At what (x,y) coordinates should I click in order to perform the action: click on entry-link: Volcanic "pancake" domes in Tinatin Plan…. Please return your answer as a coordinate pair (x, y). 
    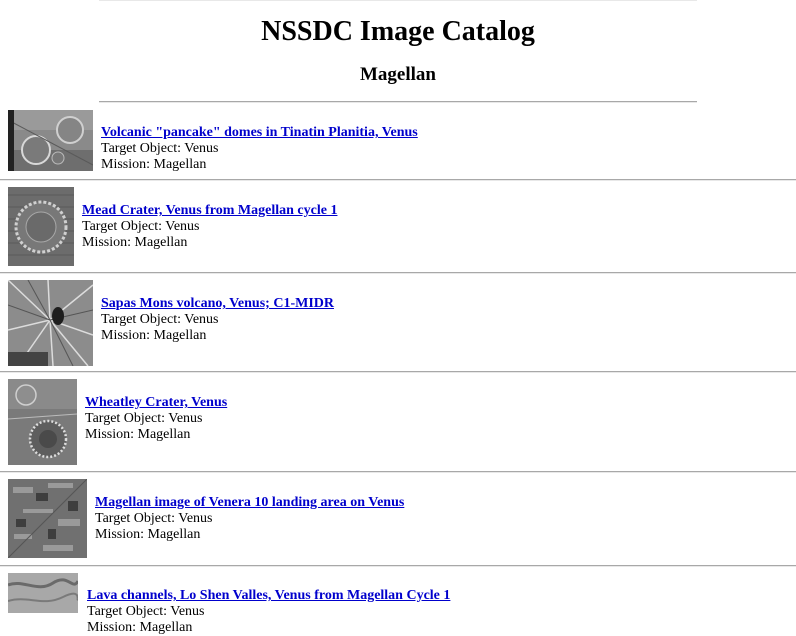
    Looking at the image, I should click on (259, 132).